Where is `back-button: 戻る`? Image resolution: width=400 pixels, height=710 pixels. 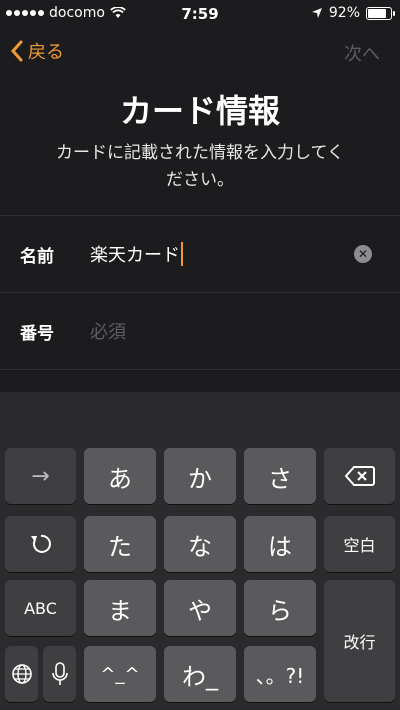
back-button: 戻る is located at coordinates (37, 51).